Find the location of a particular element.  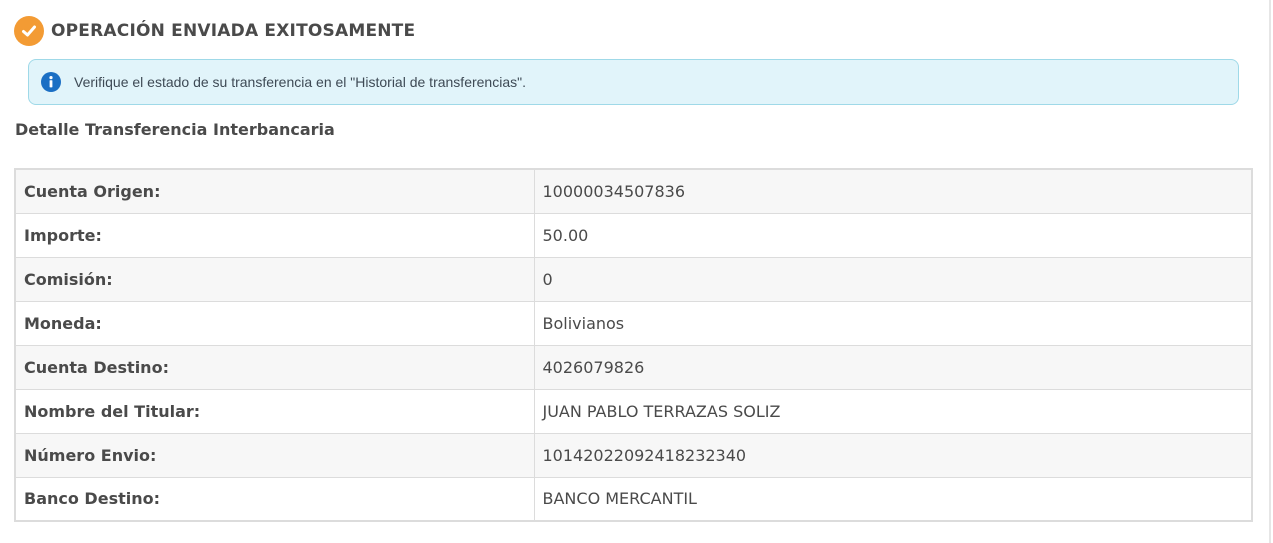

table-row: Cuenta Origen: 10000034507836 is located at coordinates (633, 191).